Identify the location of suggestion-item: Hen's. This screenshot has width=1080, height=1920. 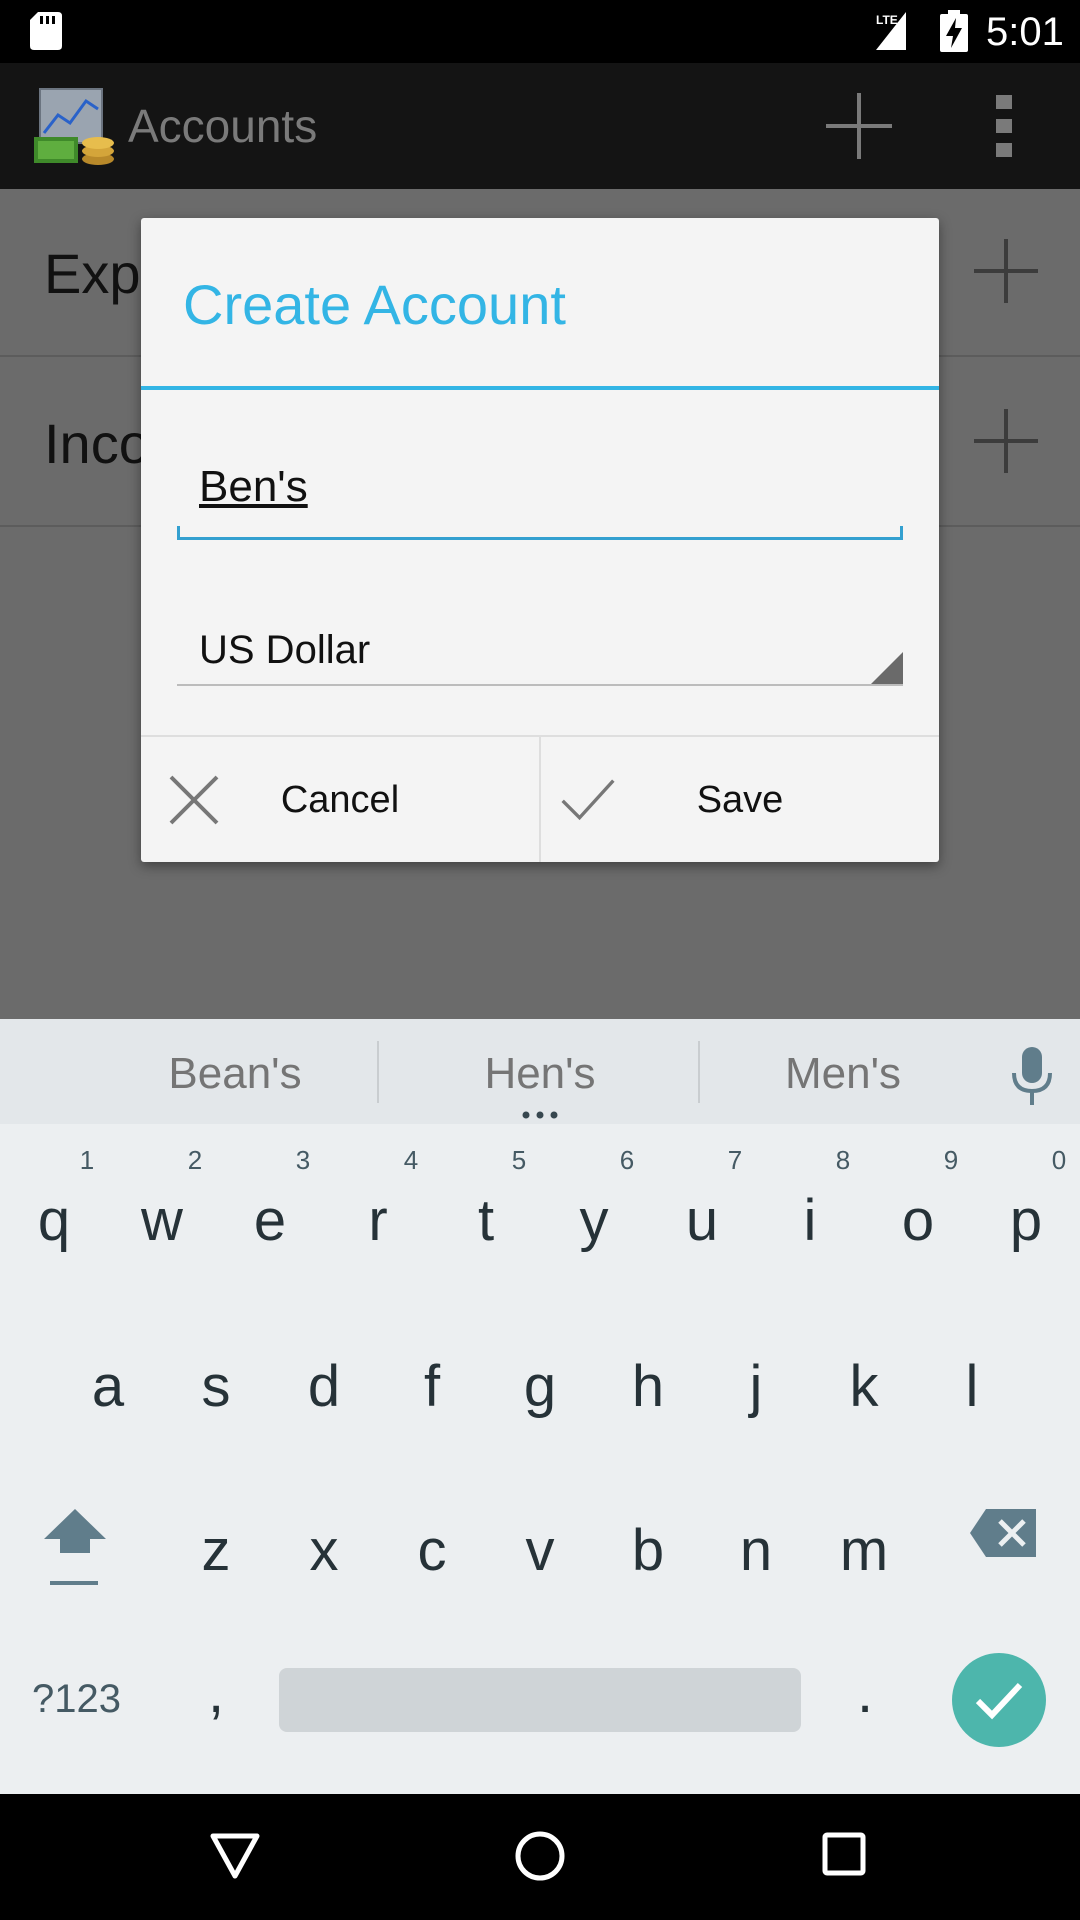
(540, 1074).